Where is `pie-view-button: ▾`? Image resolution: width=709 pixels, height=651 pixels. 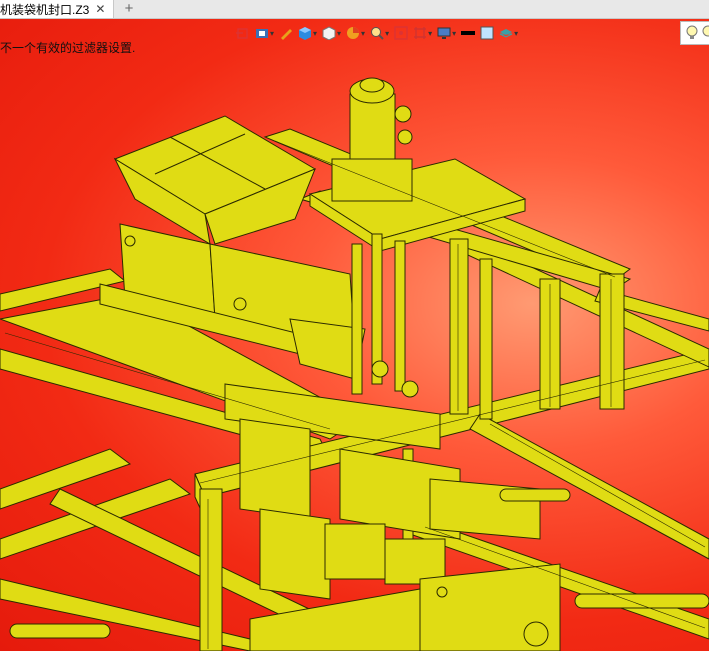
pie-view-button: ▾ is located at coordinates (355, 33).